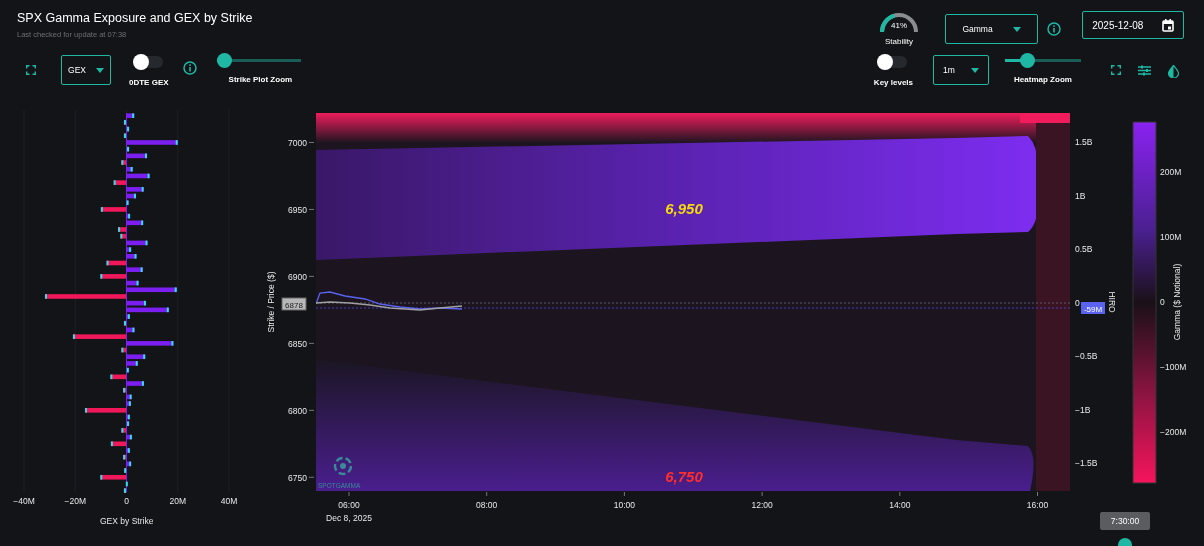 Image resolution: width=1204 pixels, height=546 pixels. What do you see at coordinates (899, 25) in the screenshot?
I see `stability-value: 41%` at bounding box center [899, 25].